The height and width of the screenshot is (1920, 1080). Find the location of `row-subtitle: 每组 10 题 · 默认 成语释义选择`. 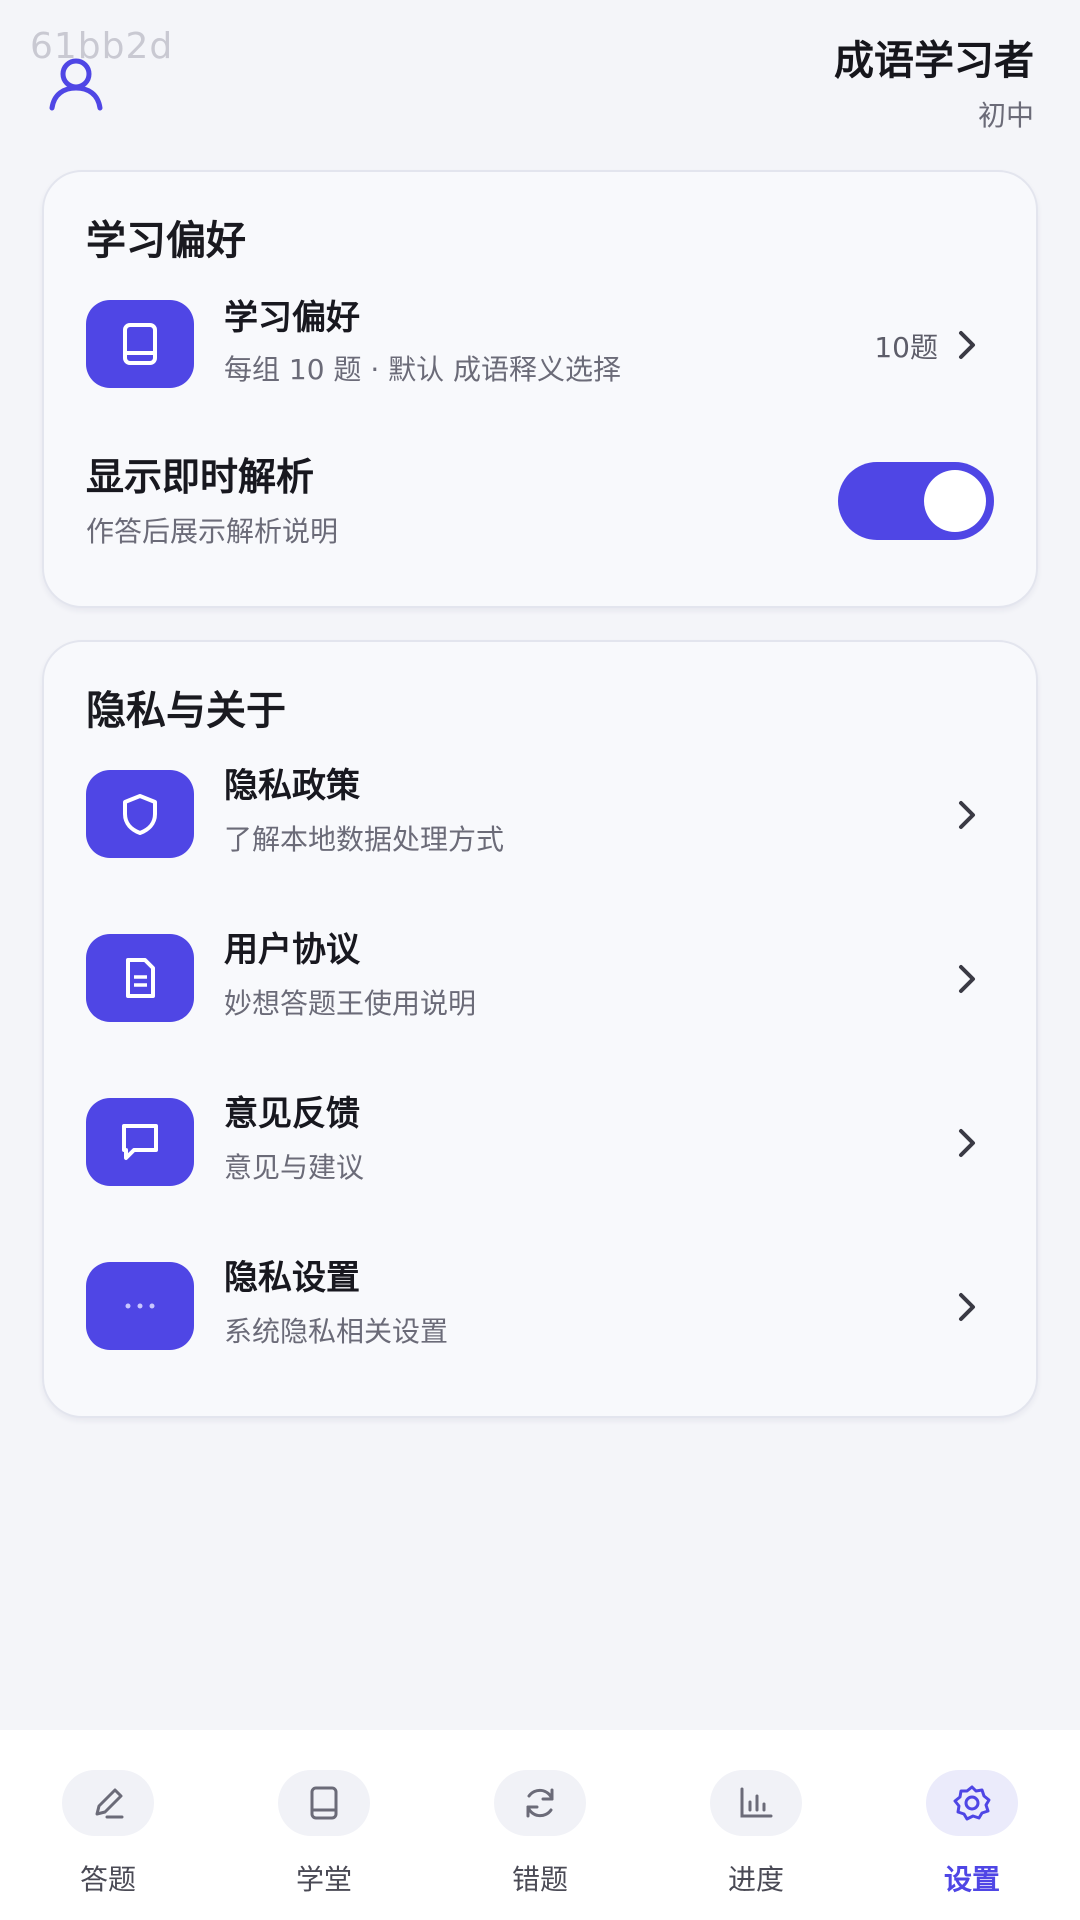

row-subtitle: 每组 10 题 · 默认 成语释义选择 is located at coordinates (423, 369).